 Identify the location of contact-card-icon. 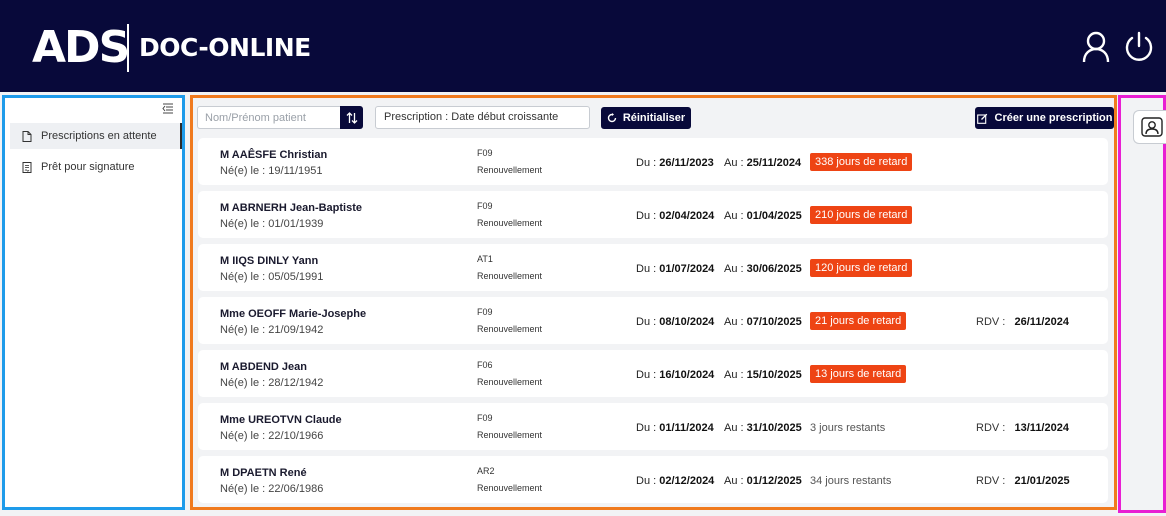
(1149, 127).